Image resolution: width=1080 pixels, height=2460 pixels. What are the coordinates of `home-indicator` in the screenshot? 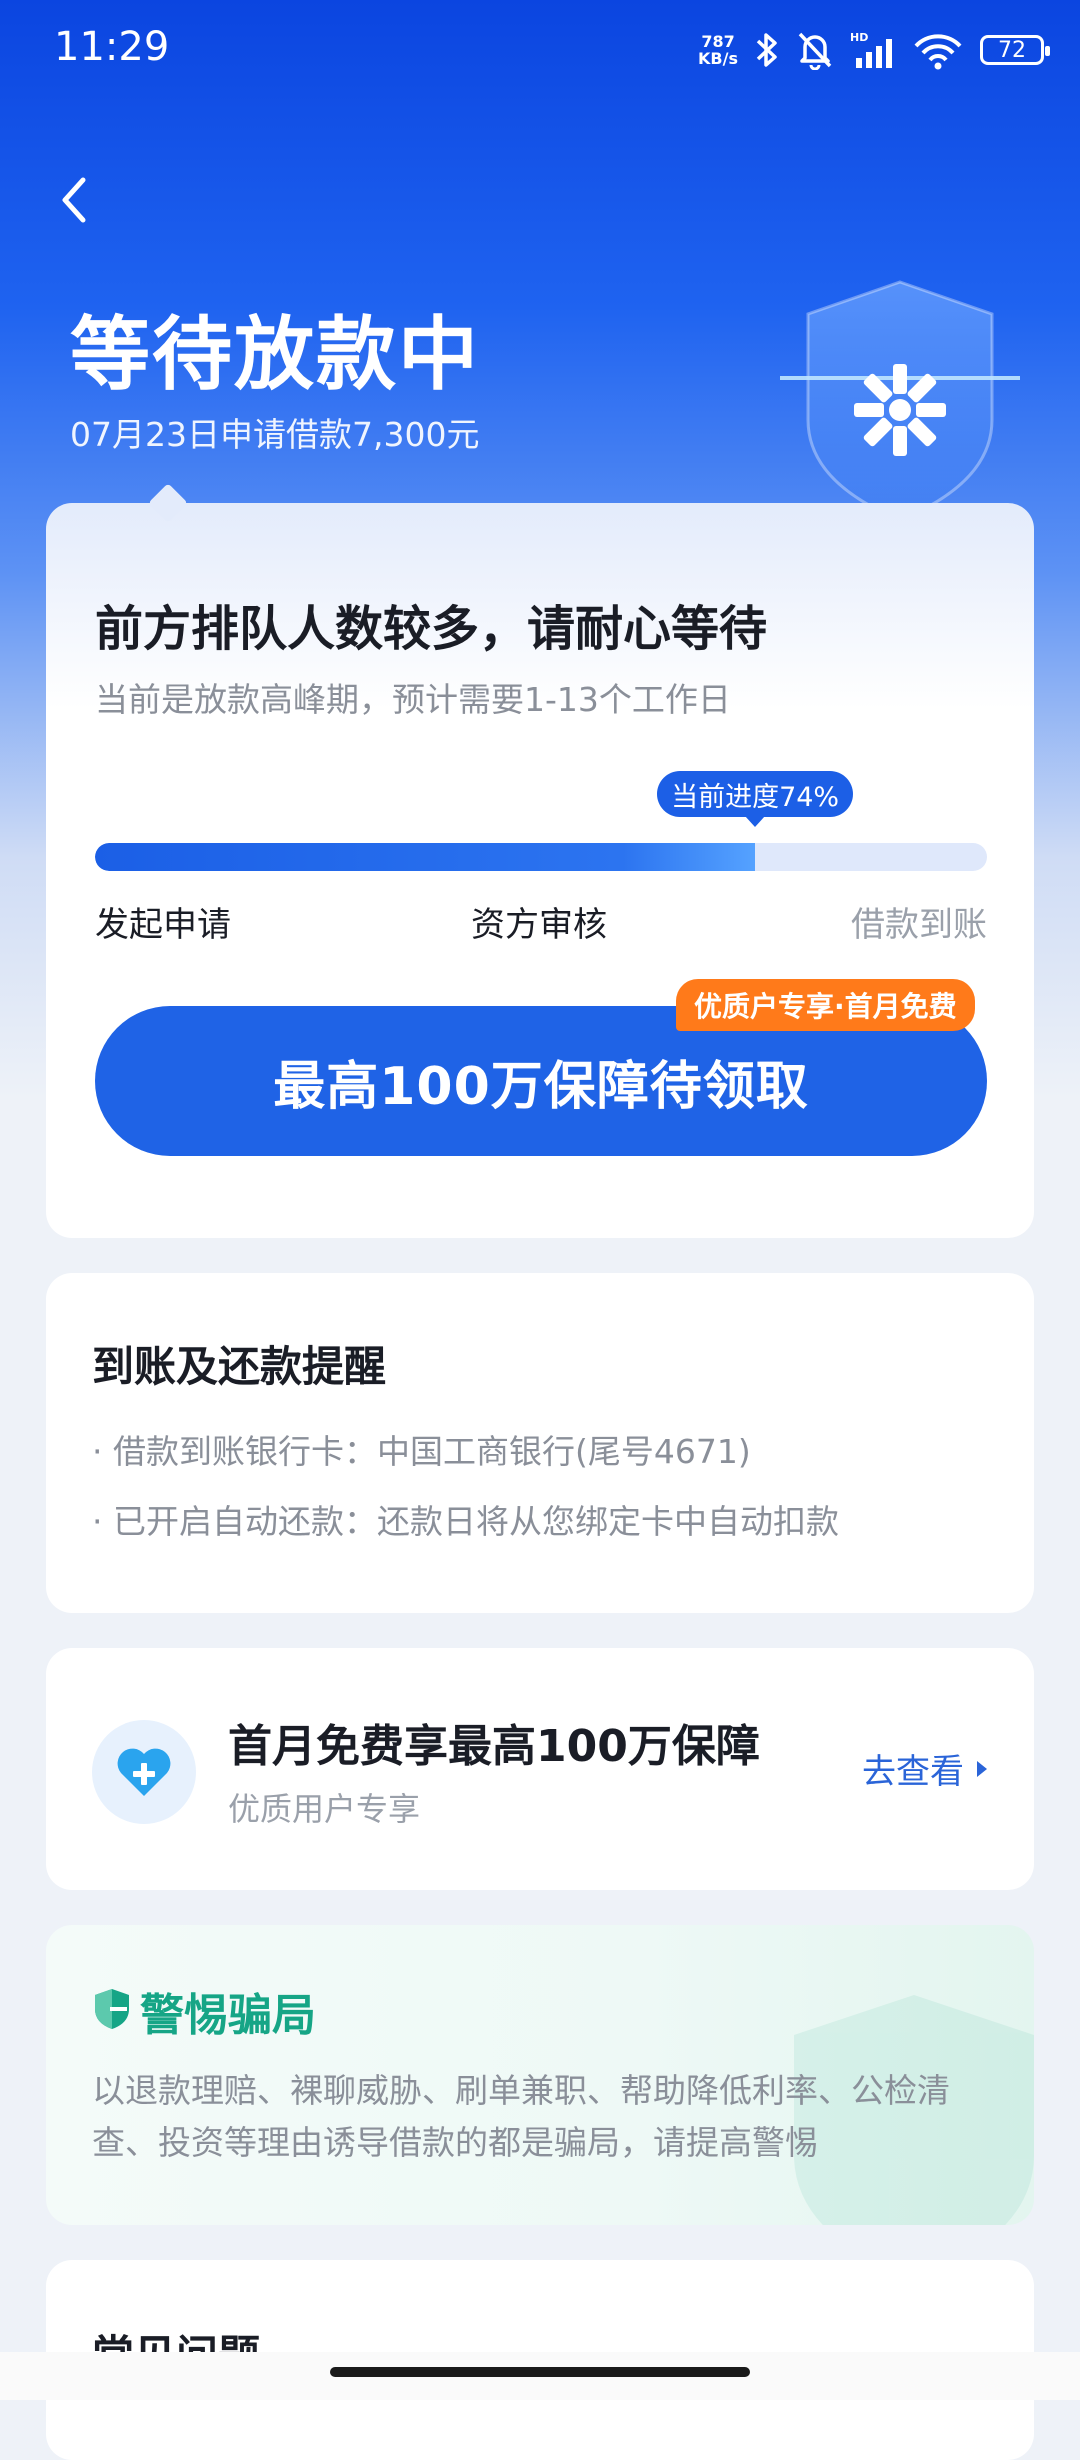 It's located at (540, 2372).